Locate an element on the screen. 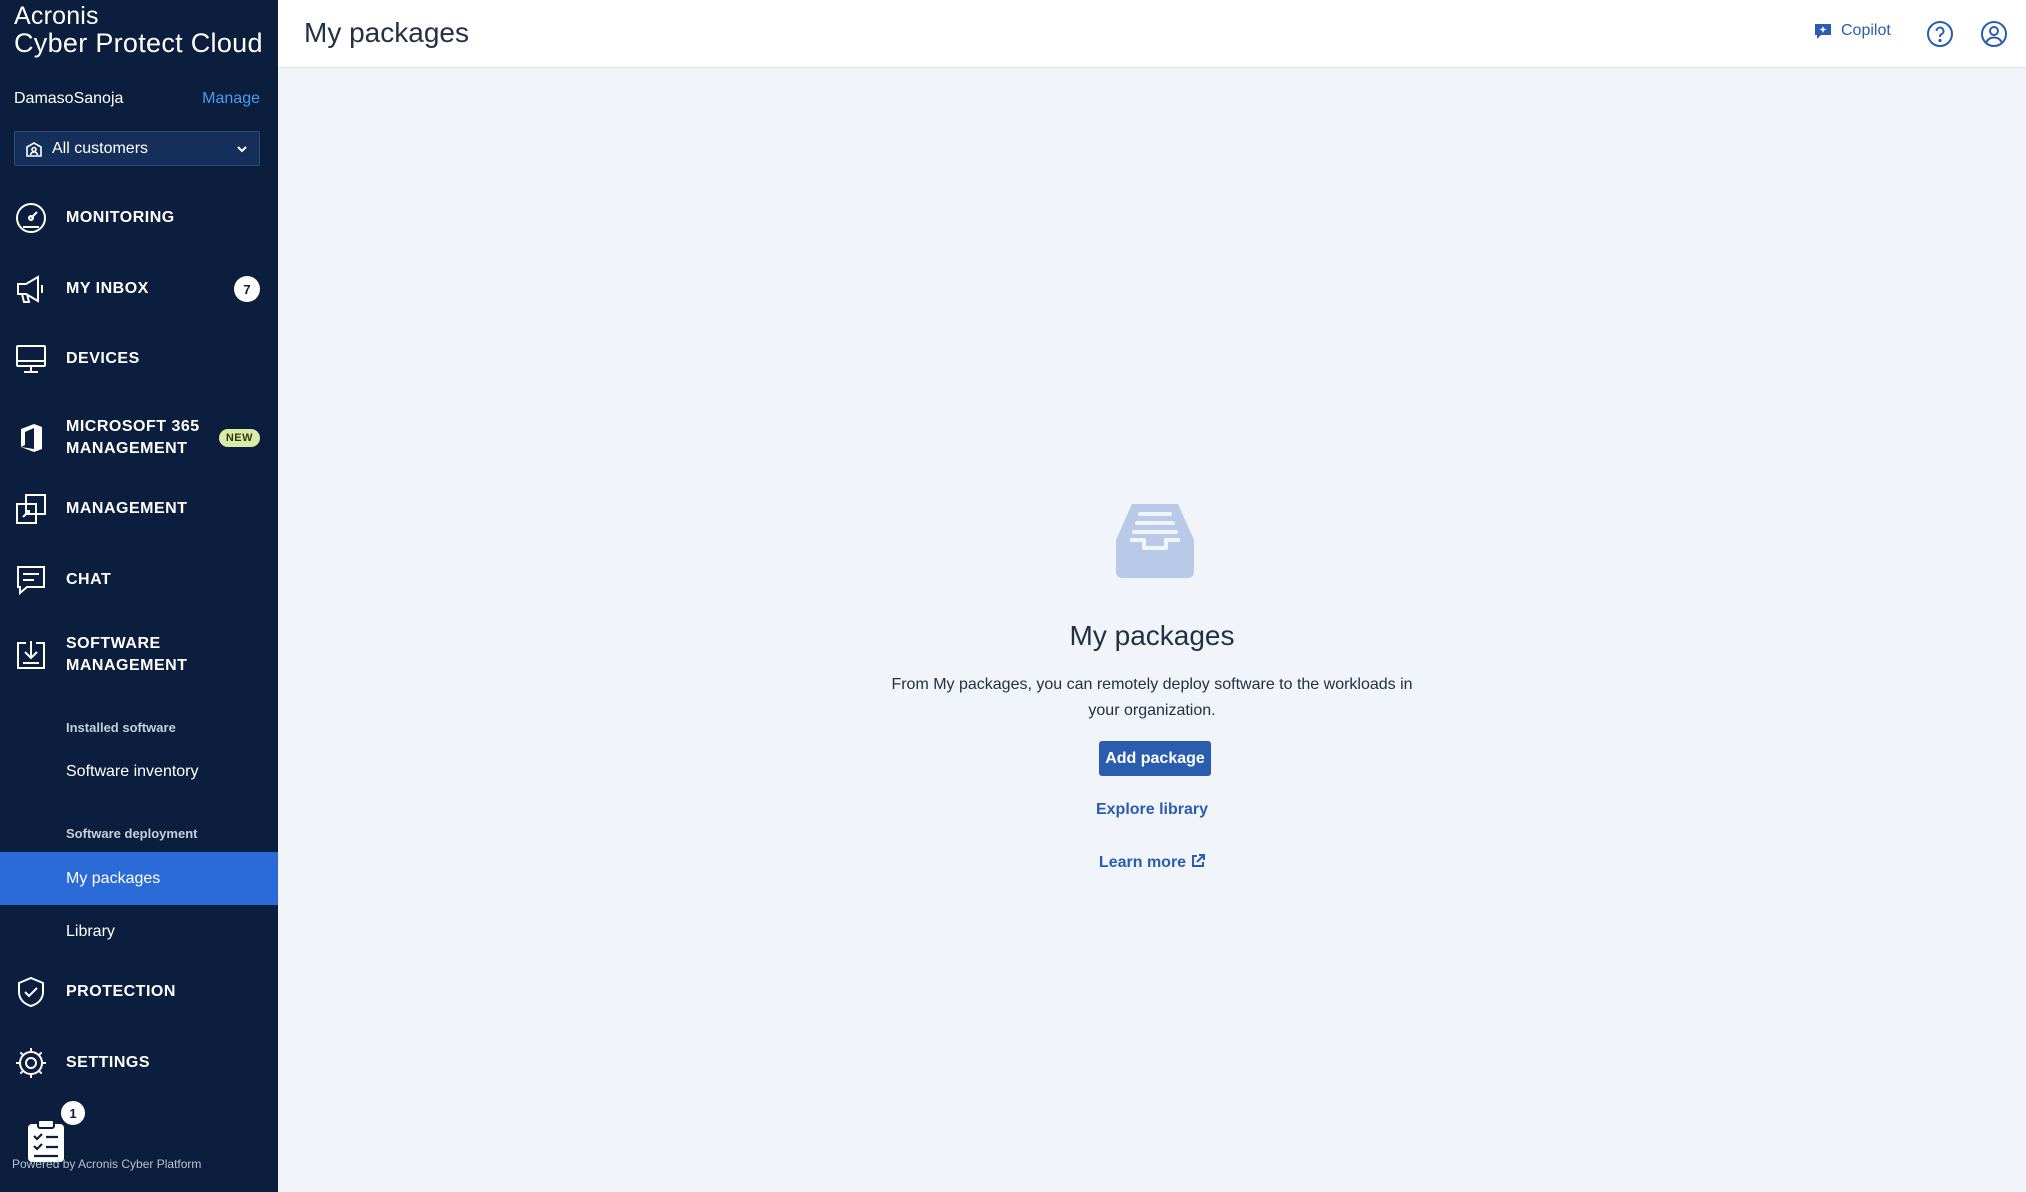 The height and width of the screenshot is (1192, 2026). sidebar-item-microsoft-365: MICROSOFT 365 MANAGEMENT NEW is located at coordinates (139, 438).